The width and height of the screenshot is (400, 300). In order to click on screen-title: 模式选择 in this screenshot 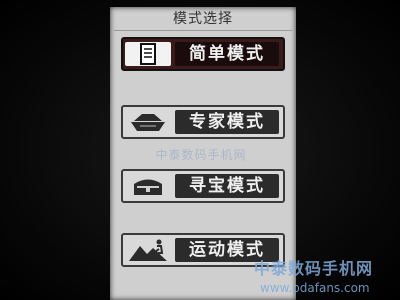, I will do `click(203, 19)`.